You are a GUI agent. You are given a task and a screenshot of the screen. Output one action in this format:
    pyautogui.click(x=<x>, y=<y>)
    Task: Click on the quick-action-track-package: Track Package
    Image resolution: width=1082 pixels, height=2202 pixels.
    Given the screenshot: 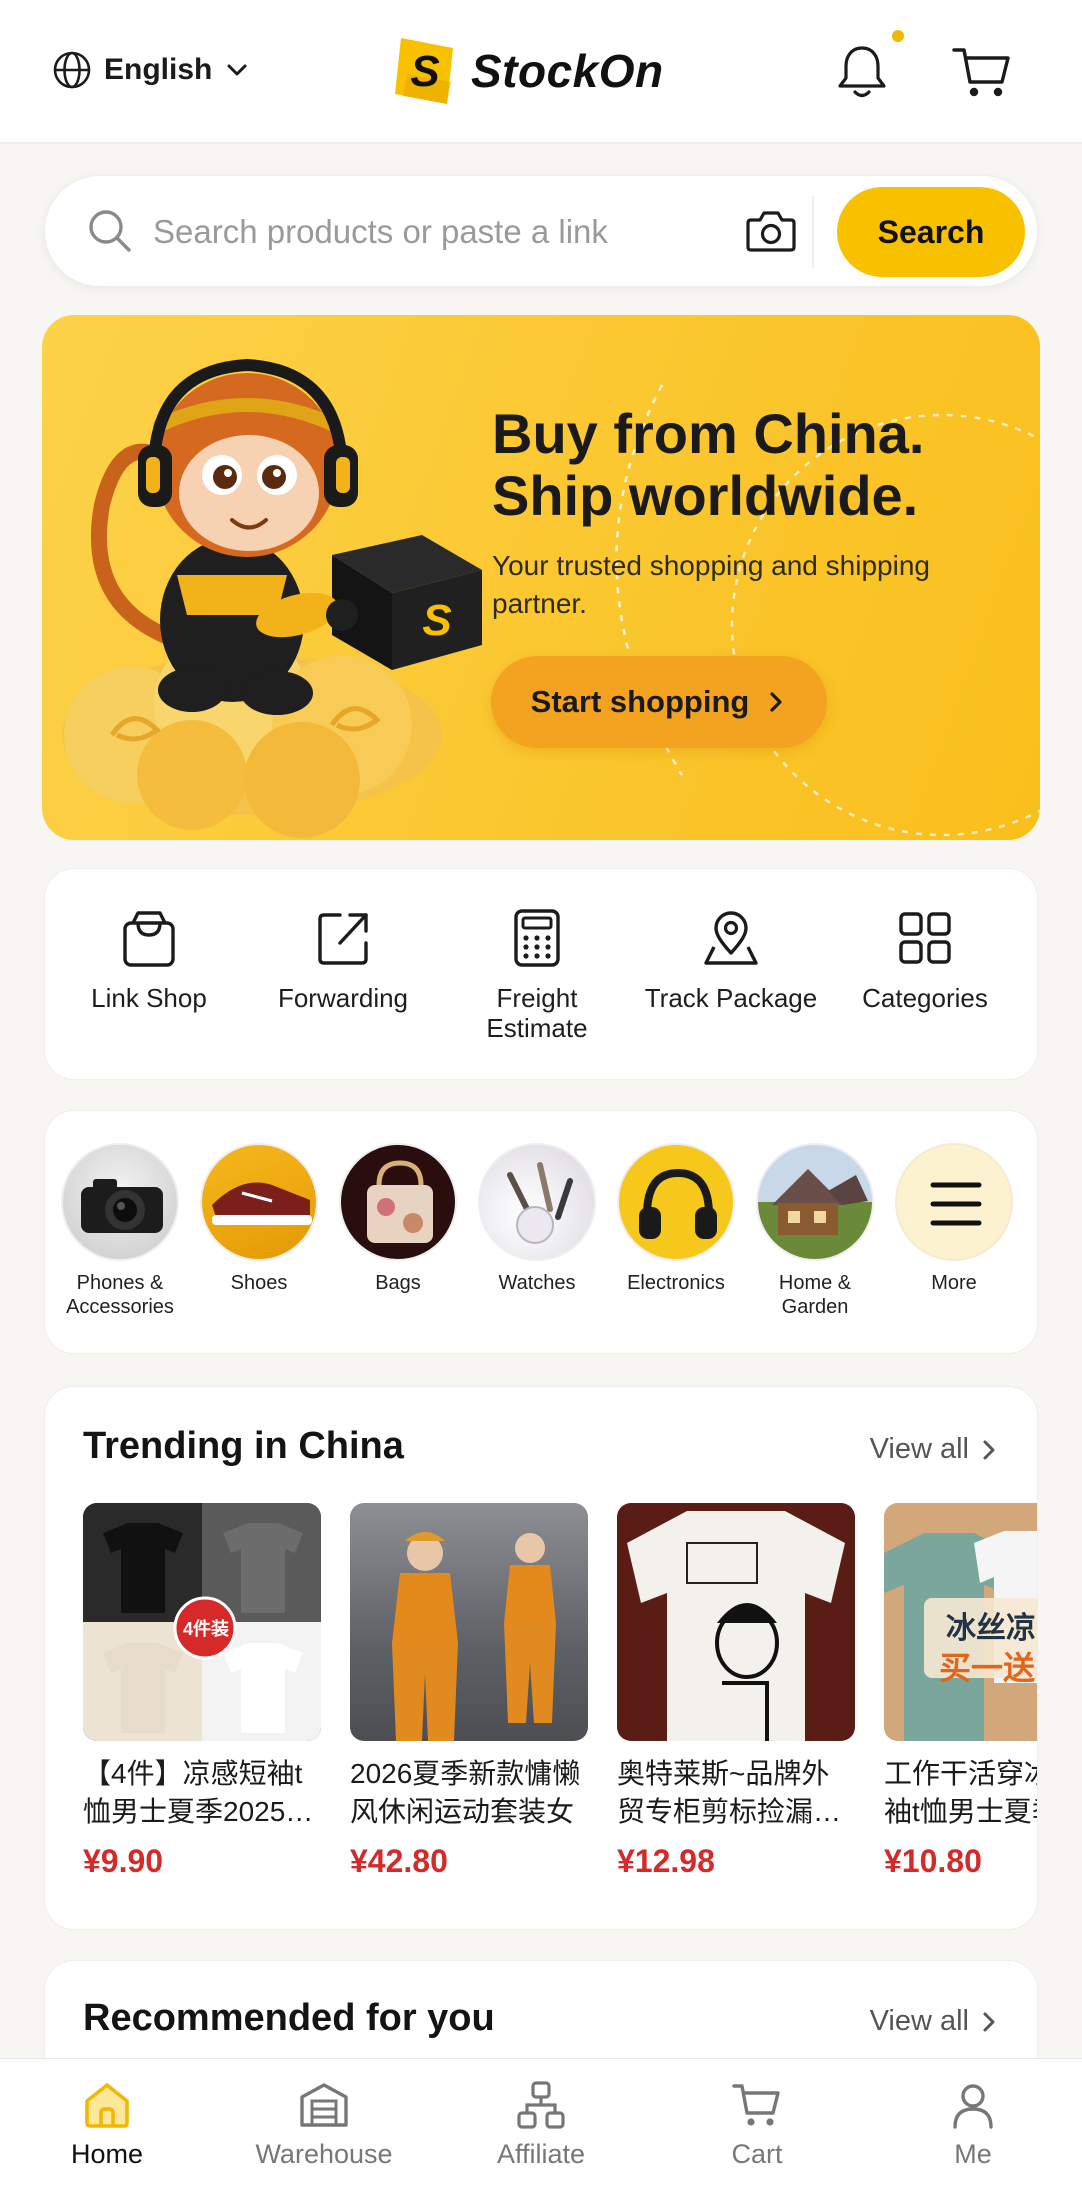 What is the action you would take?
    pyautogui.click(x=731, y=960)
    